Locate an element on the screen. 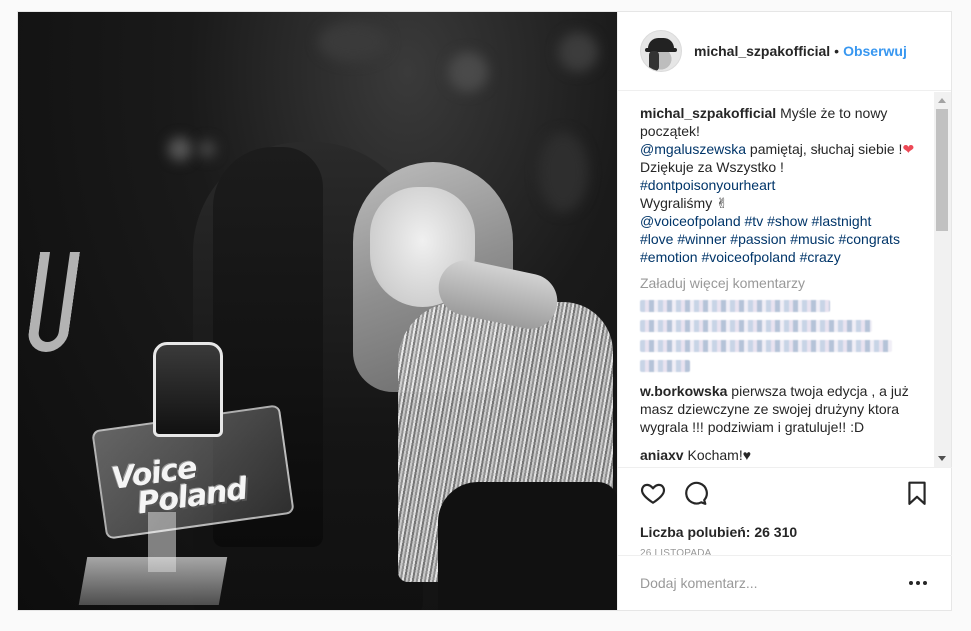 This screenshot has height=631, width=971. load-more-comments-button: Załaduj więcej komentarzy is located at coordinates (785, 283).